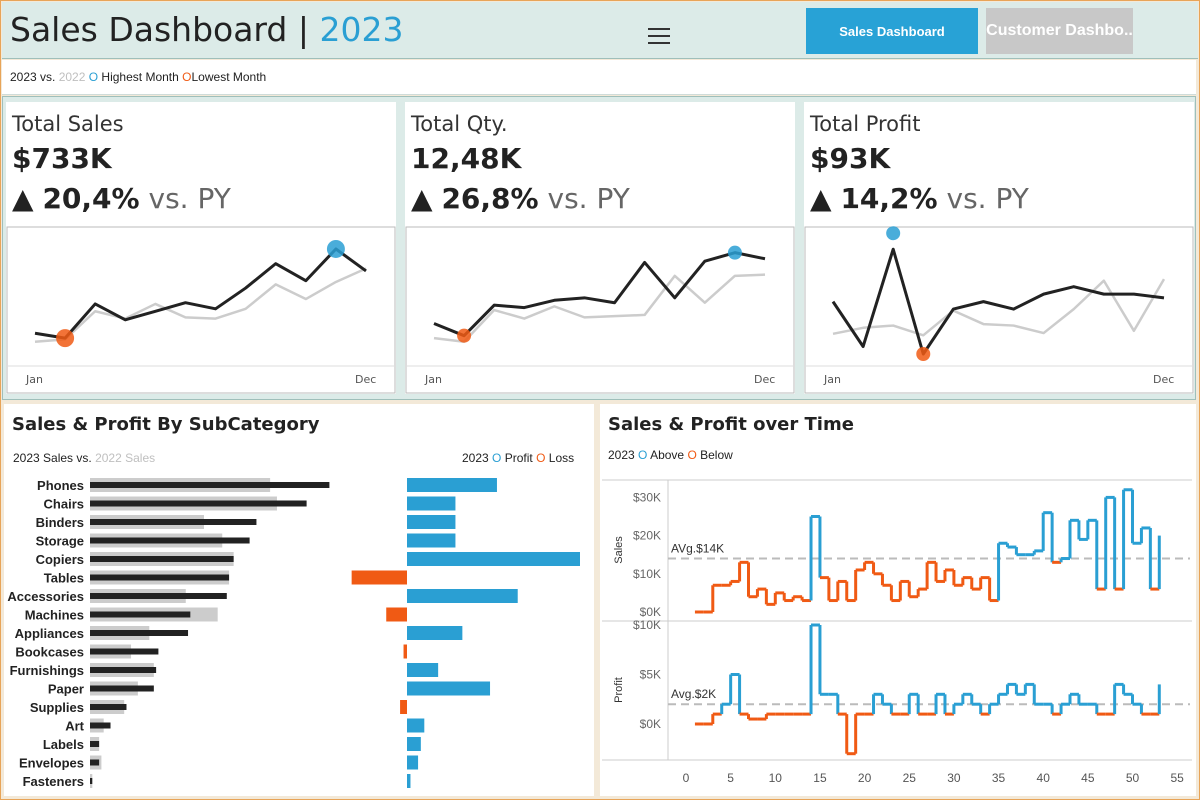 Image resolution: width=1200 pixels, height=800 pixels. What do you see at coordinates (49, 633) in the screenshot?
I see `category-label: Appliances` at bounding box center [49, 633].